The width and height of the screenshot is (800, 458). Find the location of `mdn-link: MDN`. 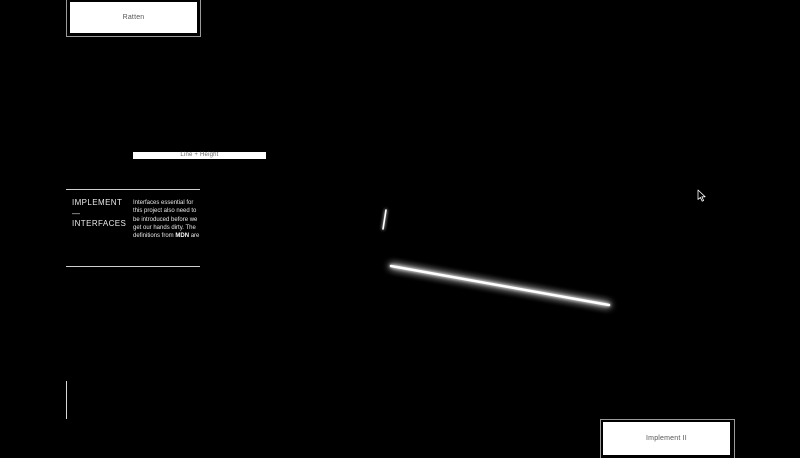

mdn-link: MDN is located at coordinates (182, 236).